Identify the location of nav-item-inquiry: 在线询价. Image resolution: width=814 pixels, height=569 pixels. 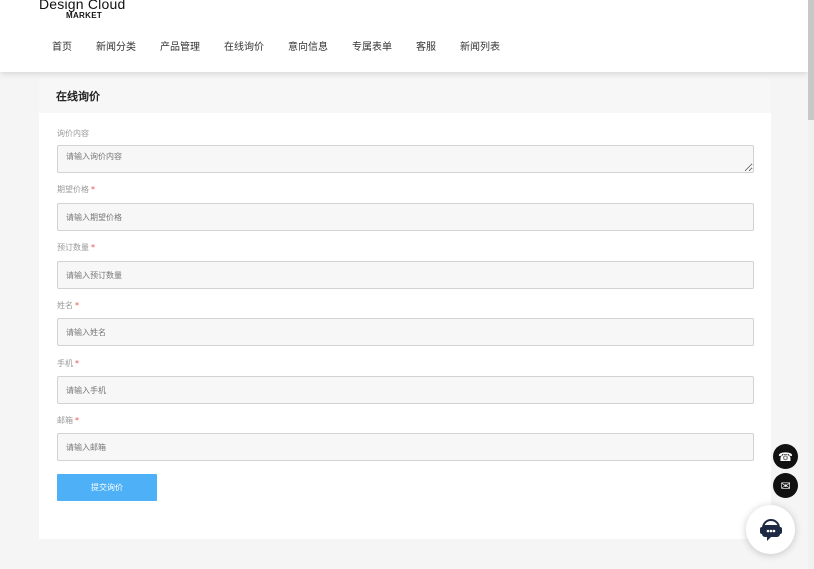
(244, 48).